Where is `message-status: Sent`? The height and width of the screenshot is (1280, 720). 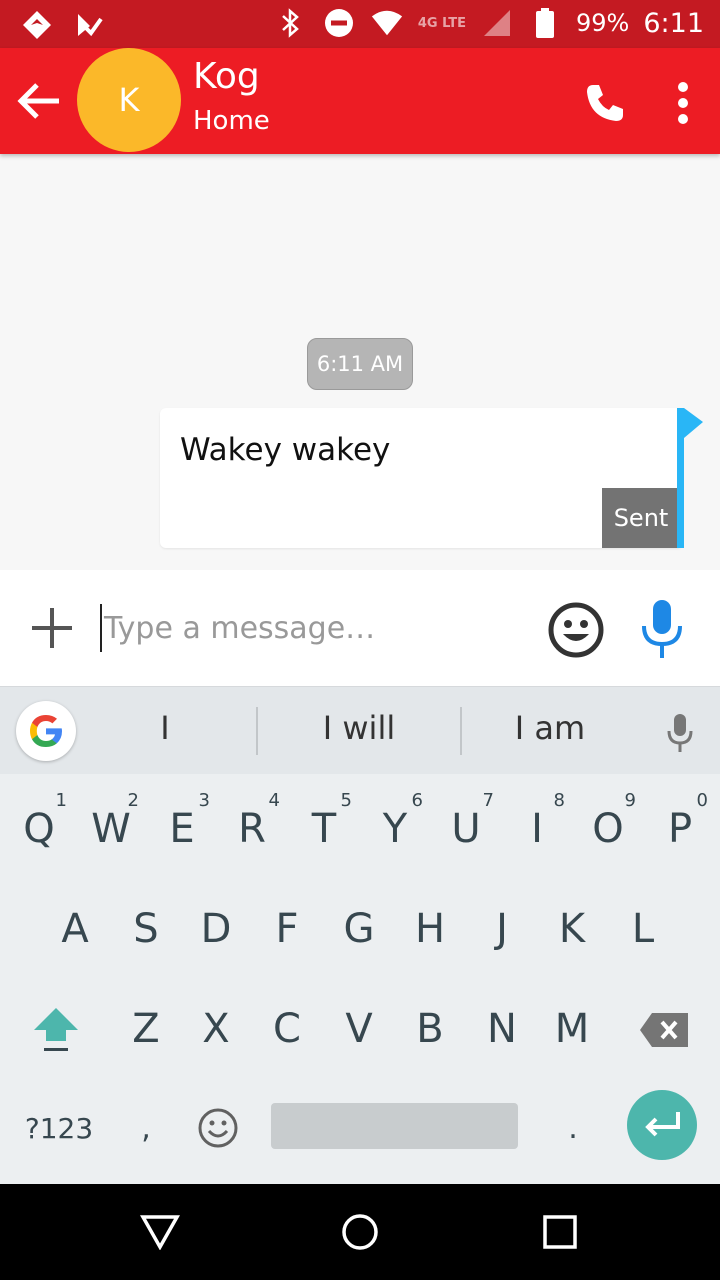
message-status: Sent is located at coordinates (641, 518).